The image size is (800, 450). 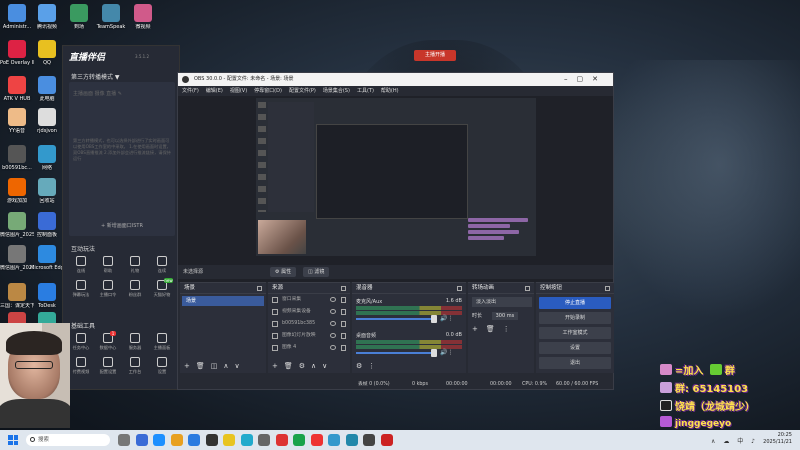 I want to click on windows-start-icon, so click(x=13, y=440).